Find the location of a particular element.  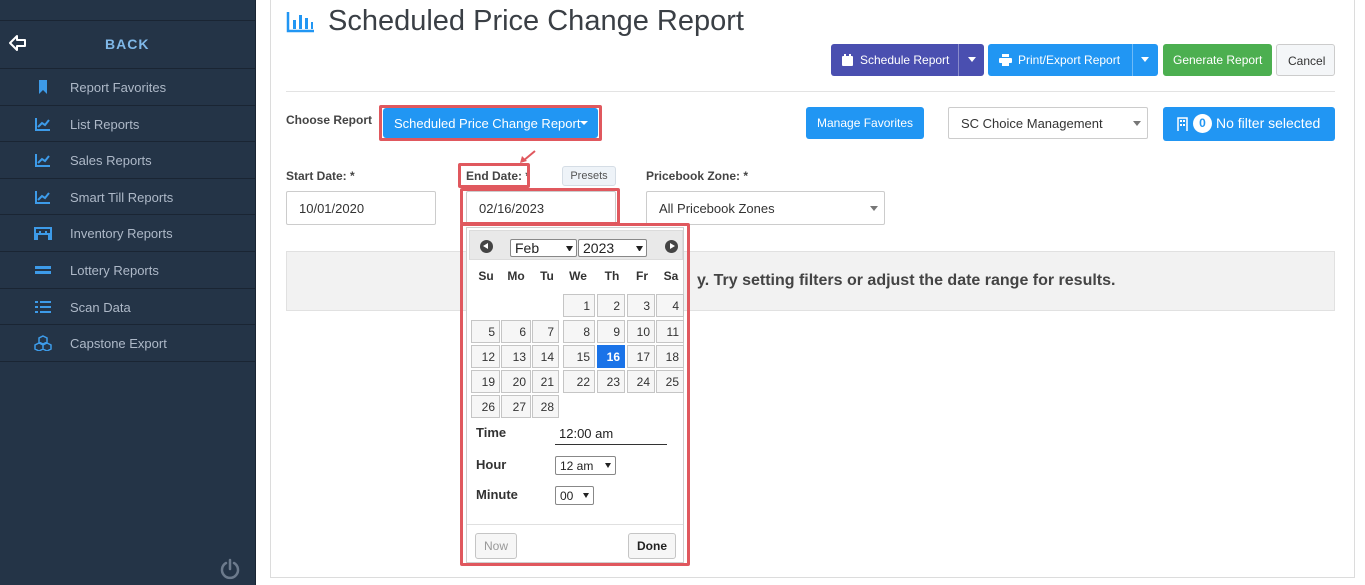

report-dropdown: Scheduled Price Change Report is located at coordinates (490, 123).